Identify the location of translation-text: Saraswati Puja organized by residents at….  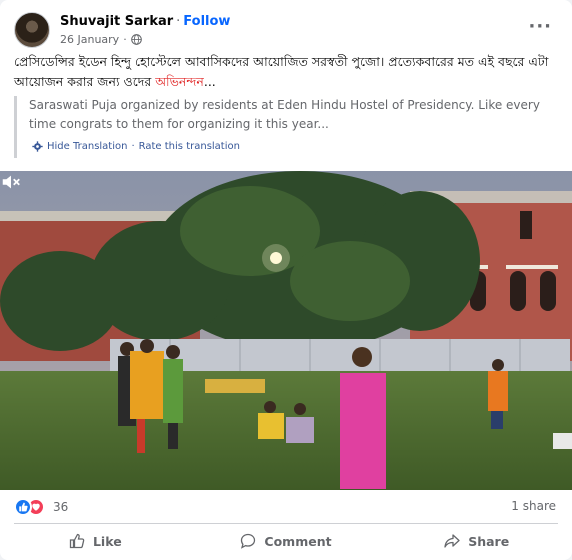
(284, 114).